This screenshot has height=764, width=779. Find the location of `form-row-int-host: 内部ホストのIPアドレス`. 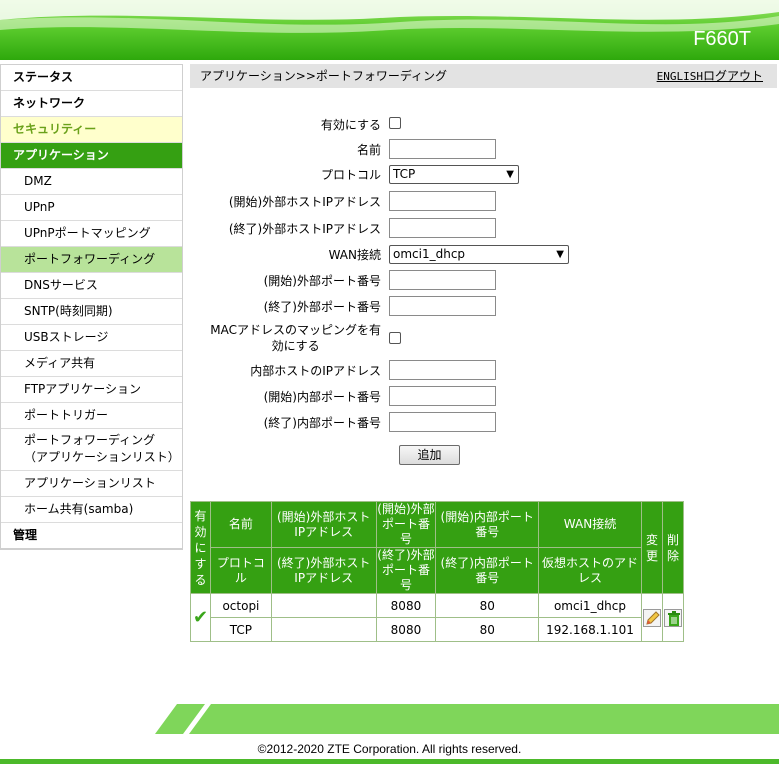

form-row-int-host: 内部ホストのIPアドレス is located at coordinates (483, 371).